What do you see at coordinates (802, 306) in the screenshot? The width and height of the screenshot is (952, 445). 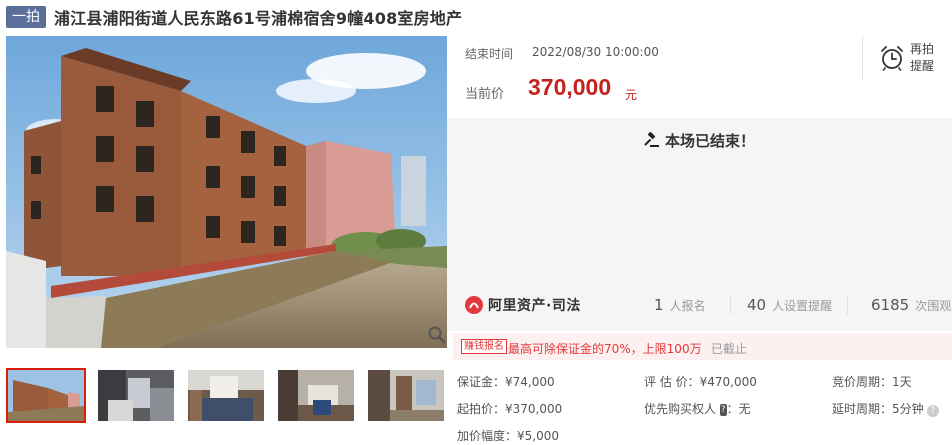 I see `reminders-label: 人设置提醒` at bounding box center [802, 306].